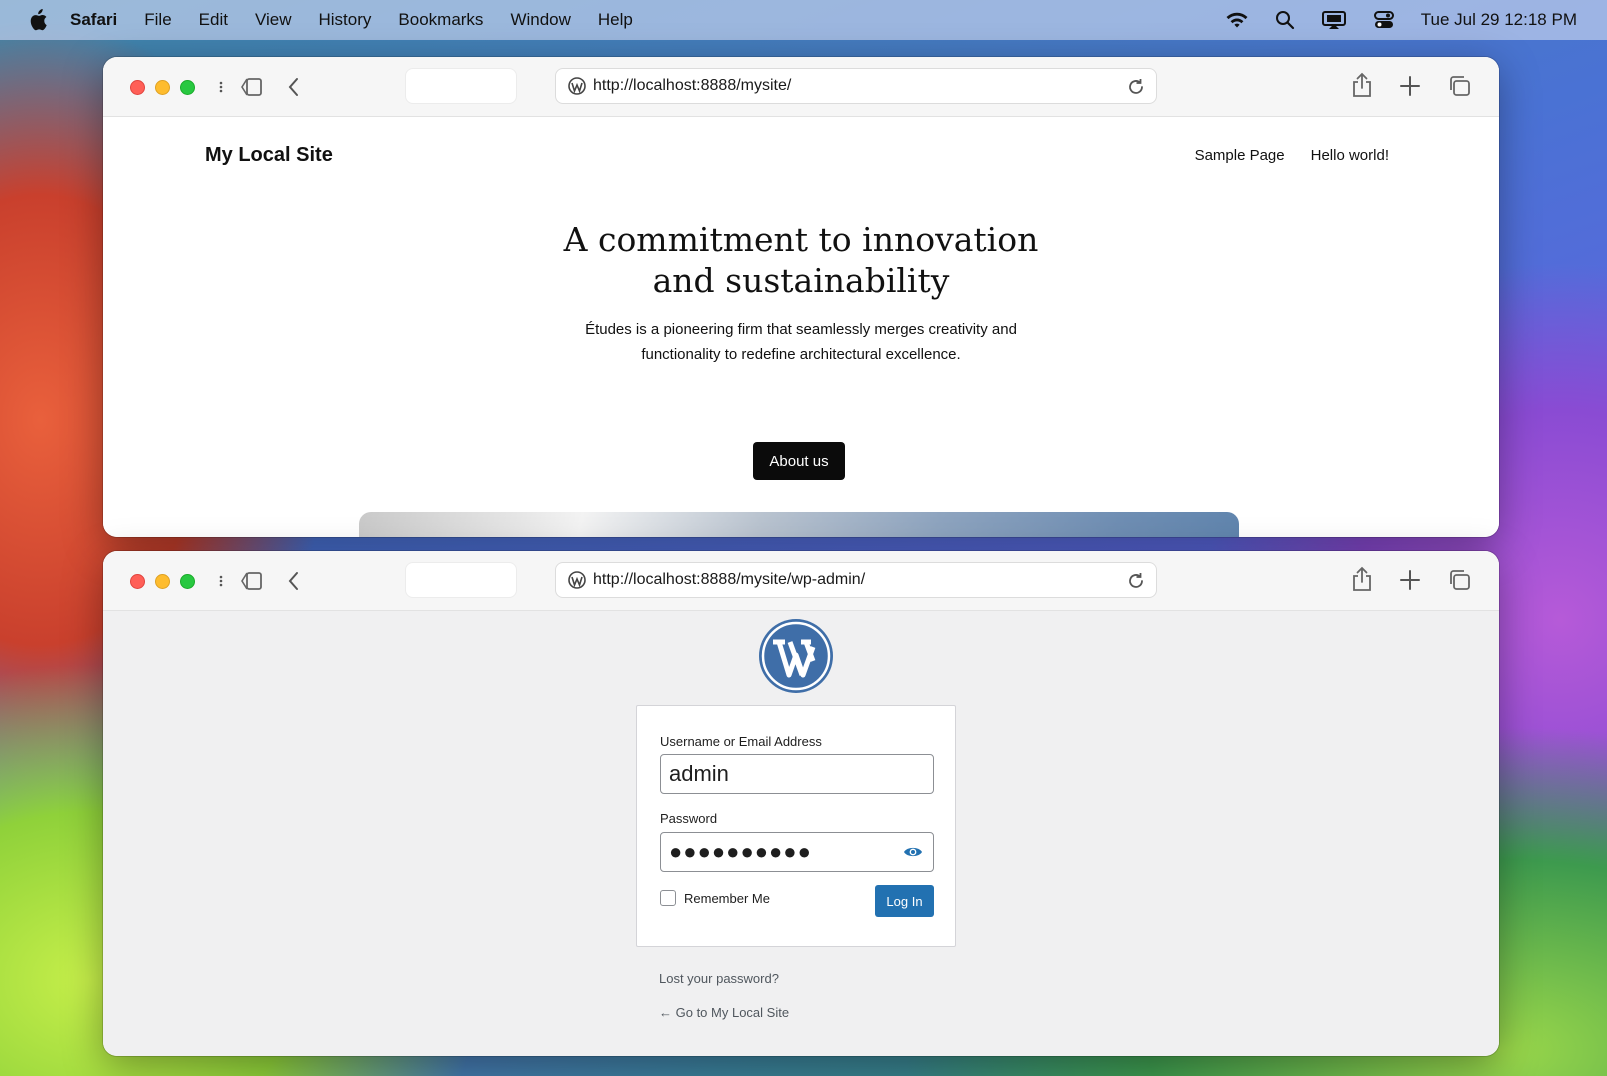 The image size is (1607, 1076). I want to click on menu-help: Help, so click(615, 20).